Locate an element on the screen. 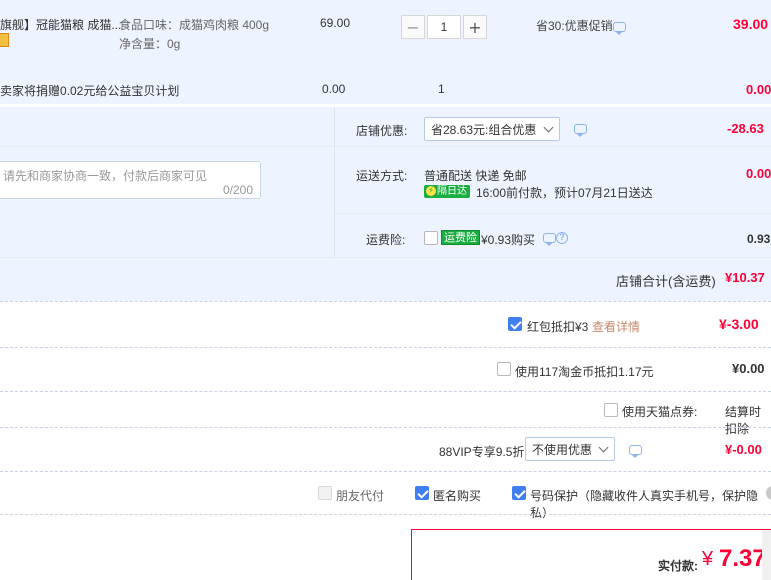 The height and width of the screenshot is (580, 771). product-icon is located at coordinates (4, 40).